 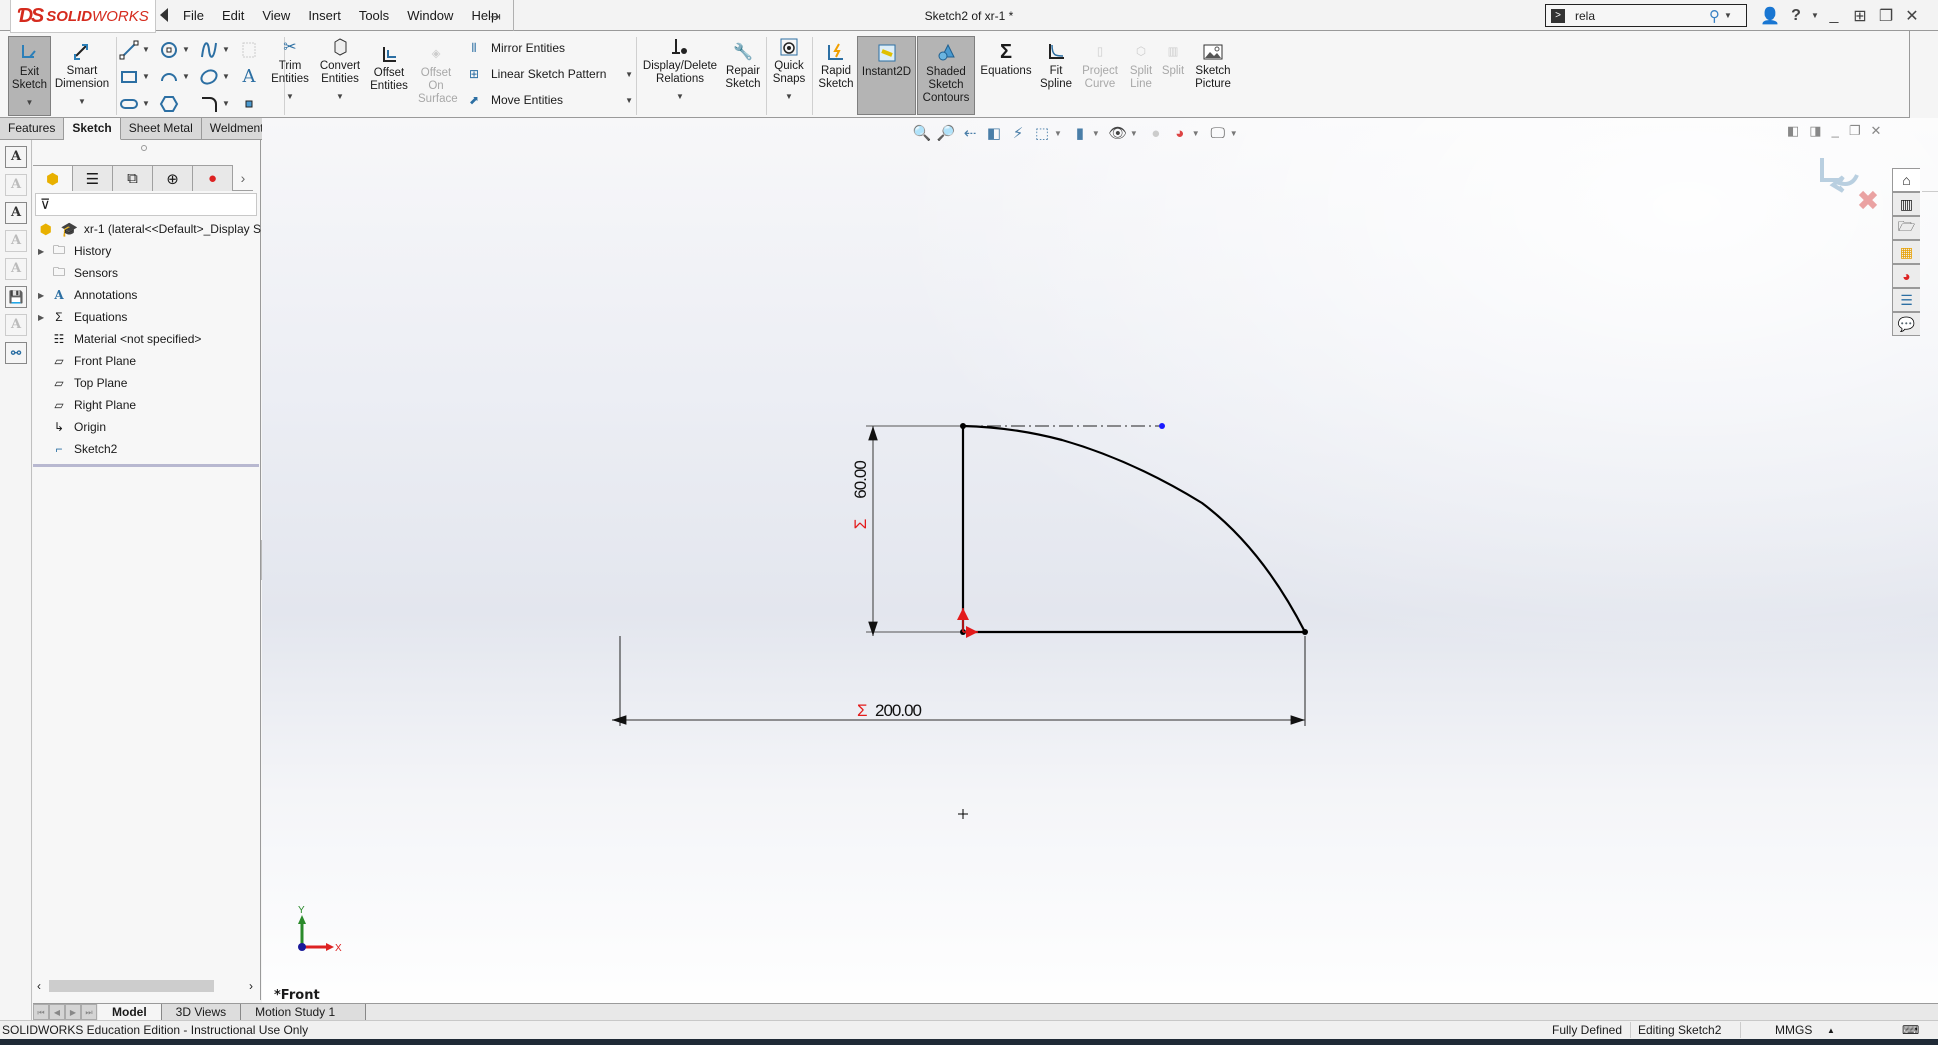 I want to click on unit-system-menu-icon: ▲, so click(x=1831, y=1030).